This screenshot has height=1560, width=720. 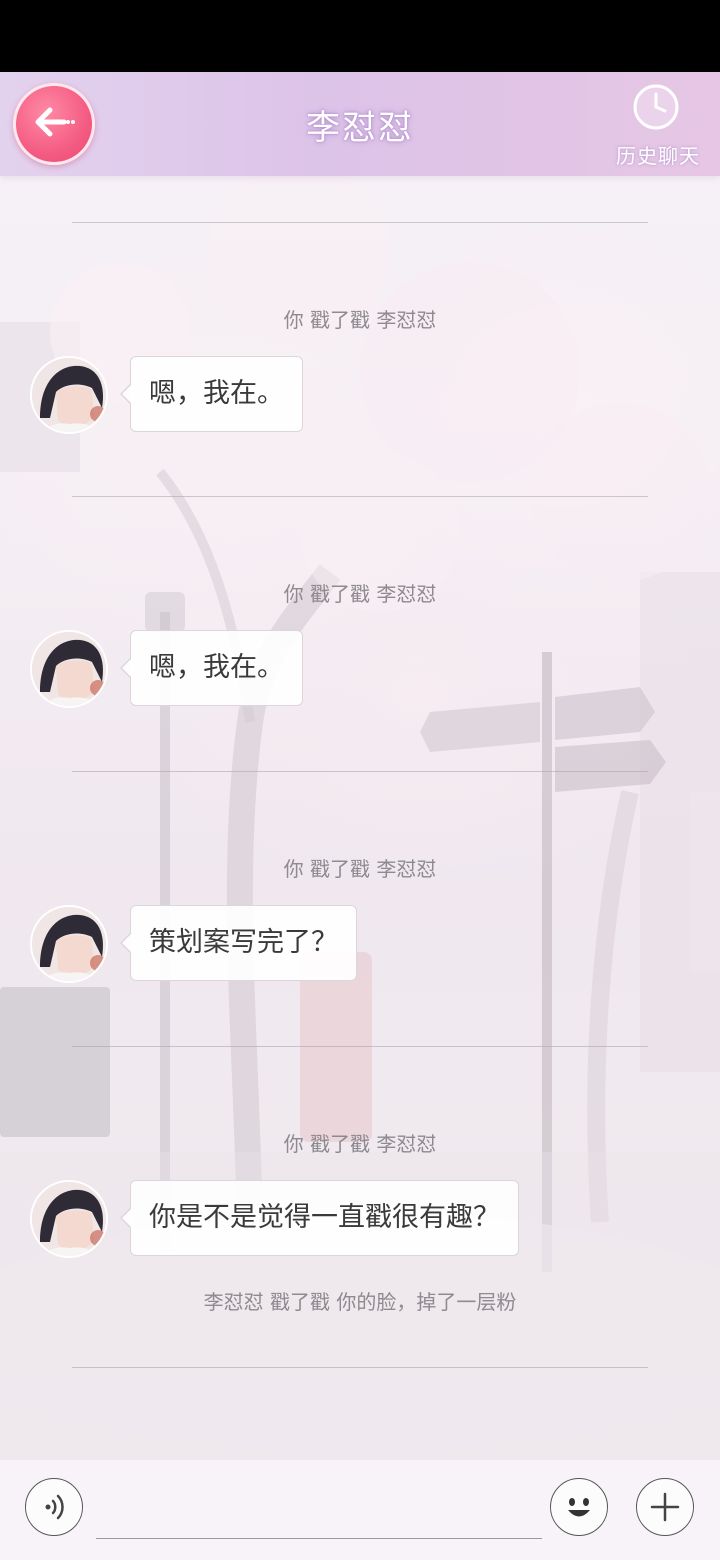 What do you see at coordinates (360, 36) in the screenshot?
I see `status-bar` at bounding box center [360, 36].